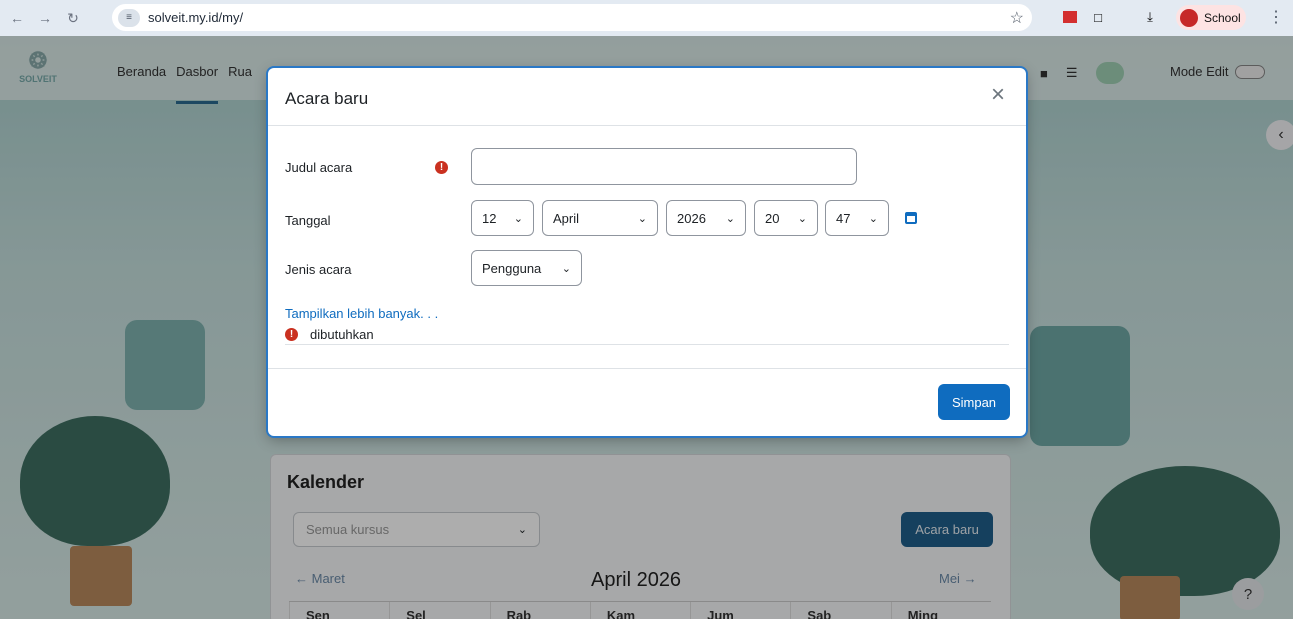 The image size is (1293, 619). Describe the element at coordinates (786, 218) in the screenshot. I see `hour-select: 20 ⌄` at that location.